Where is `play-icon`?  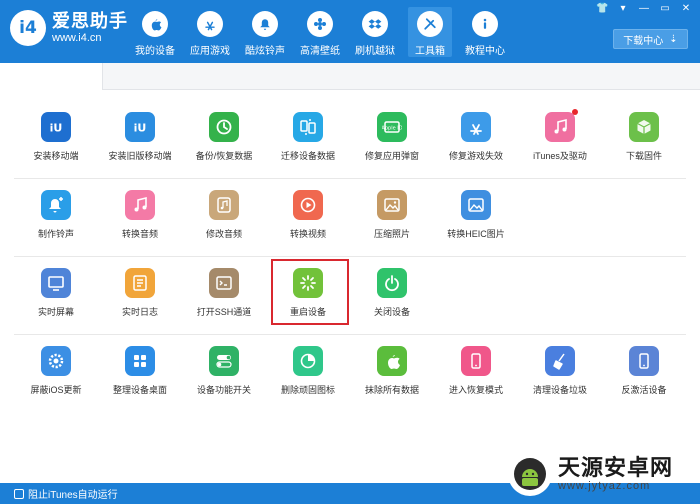 play-icon is located at coordinates (308, 205).